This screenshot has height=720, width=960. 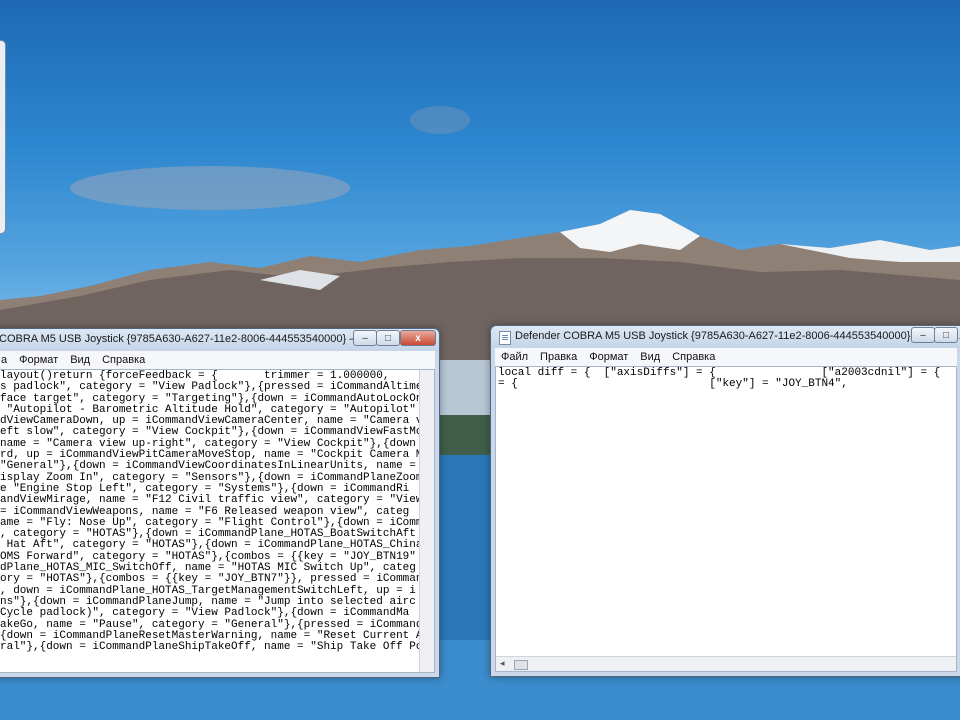 What do you see at coordinates (217, 360) in the screenshot?
I see `menu-bar: а Формат Вид Справка` at bounding box center [217, 360].